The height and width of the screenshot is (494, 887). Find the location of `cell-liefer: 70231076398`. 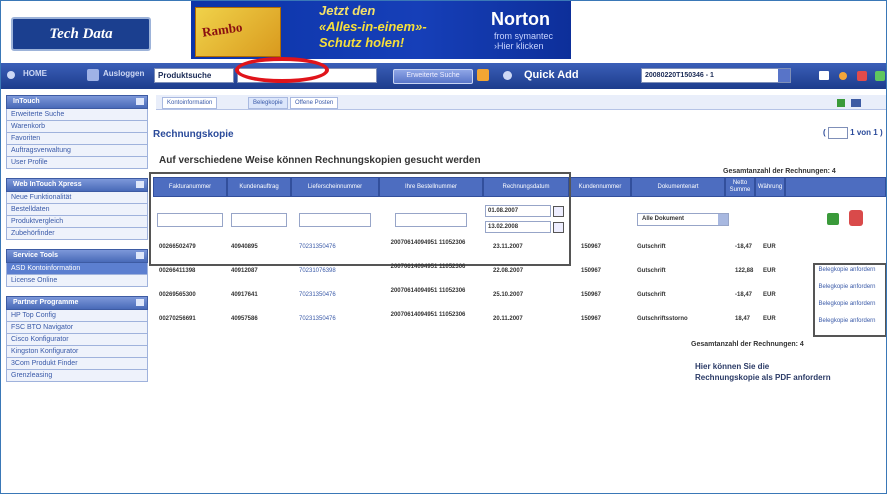

cell-liefer: 70231076398 is located at coordinates (317, 271).